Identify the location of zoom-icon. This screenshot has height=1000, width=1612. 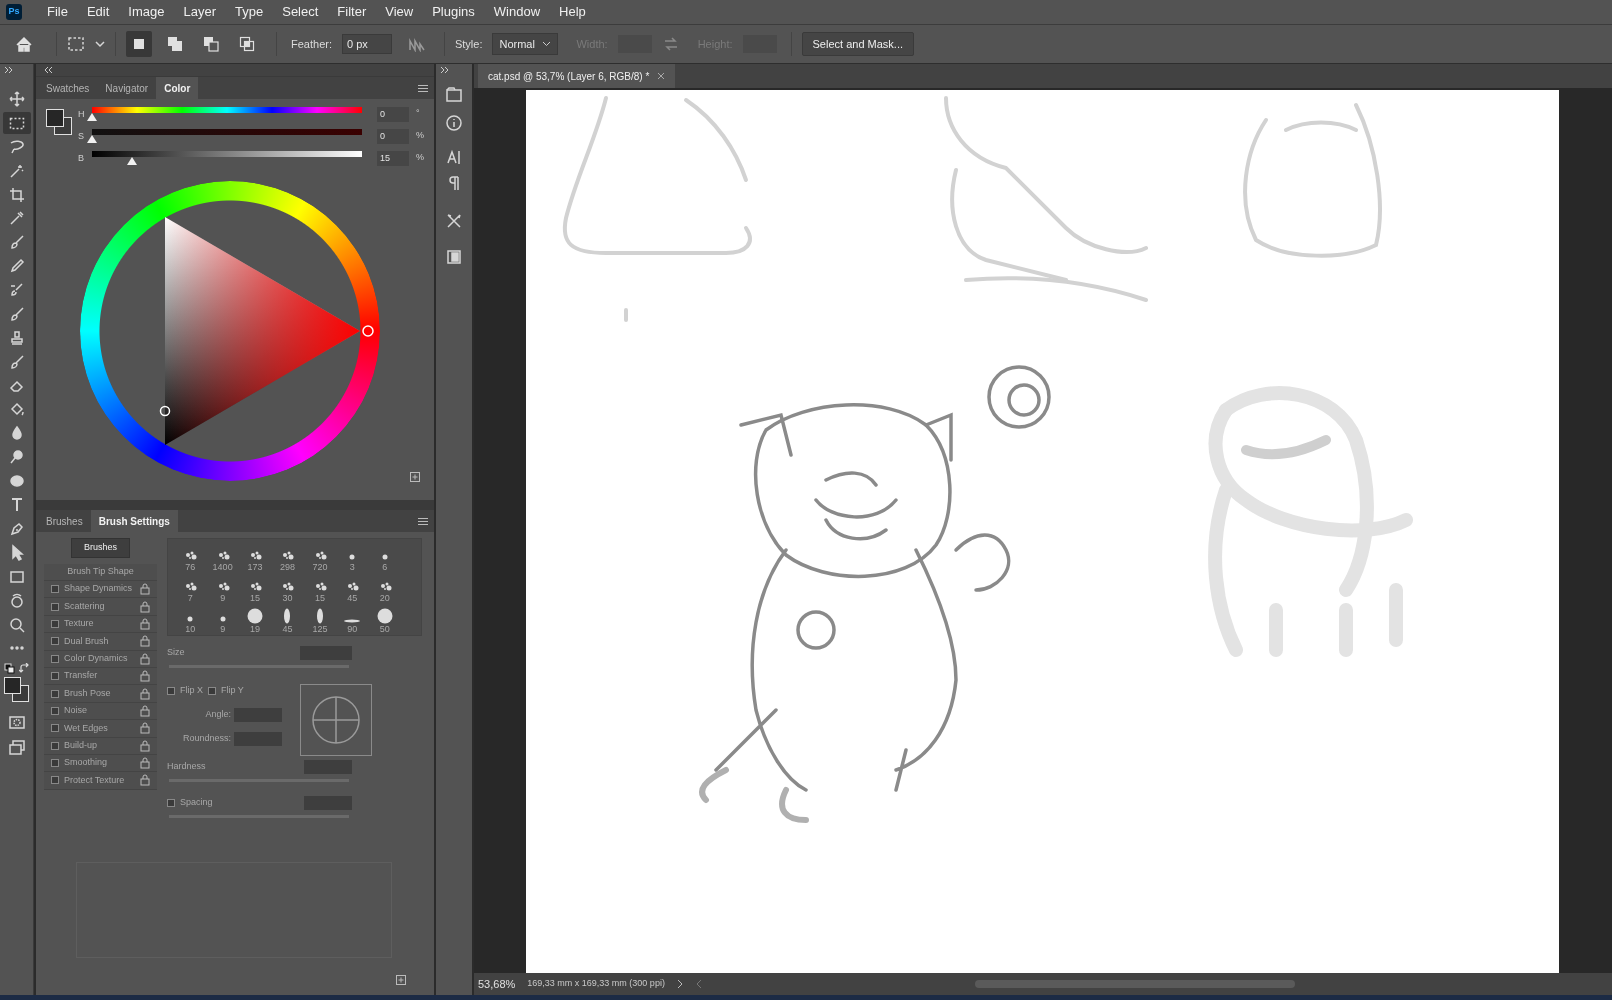
(16, 624).